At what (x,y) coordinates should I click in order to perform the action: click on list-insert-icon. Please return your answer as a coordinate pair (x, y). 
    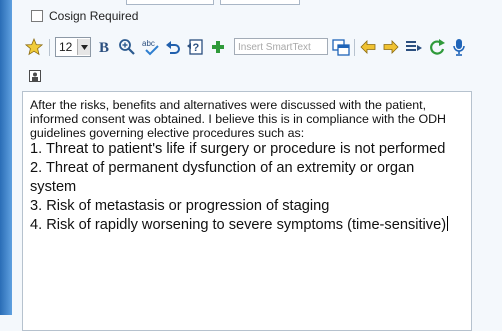
    Looking at the image, I should click on (414, 47).